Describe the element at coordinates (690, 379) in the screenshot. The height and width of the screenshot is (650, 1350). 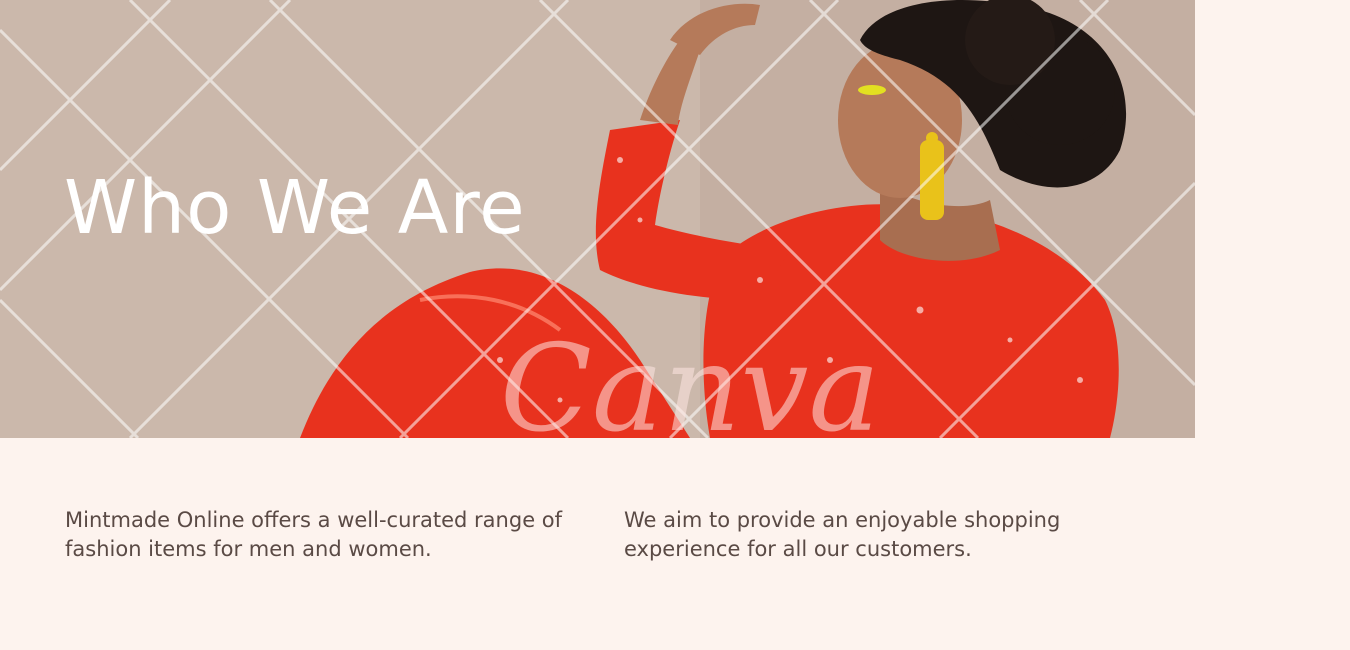
I see `canva-watermark: Canva` at that location.